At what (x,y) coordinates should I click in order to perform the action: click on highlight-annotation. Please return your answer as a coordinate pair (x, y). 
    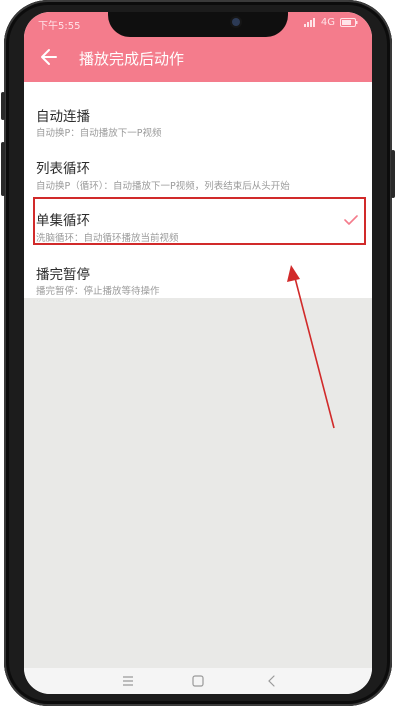
    Looking at the image, I should click on (199, 221).